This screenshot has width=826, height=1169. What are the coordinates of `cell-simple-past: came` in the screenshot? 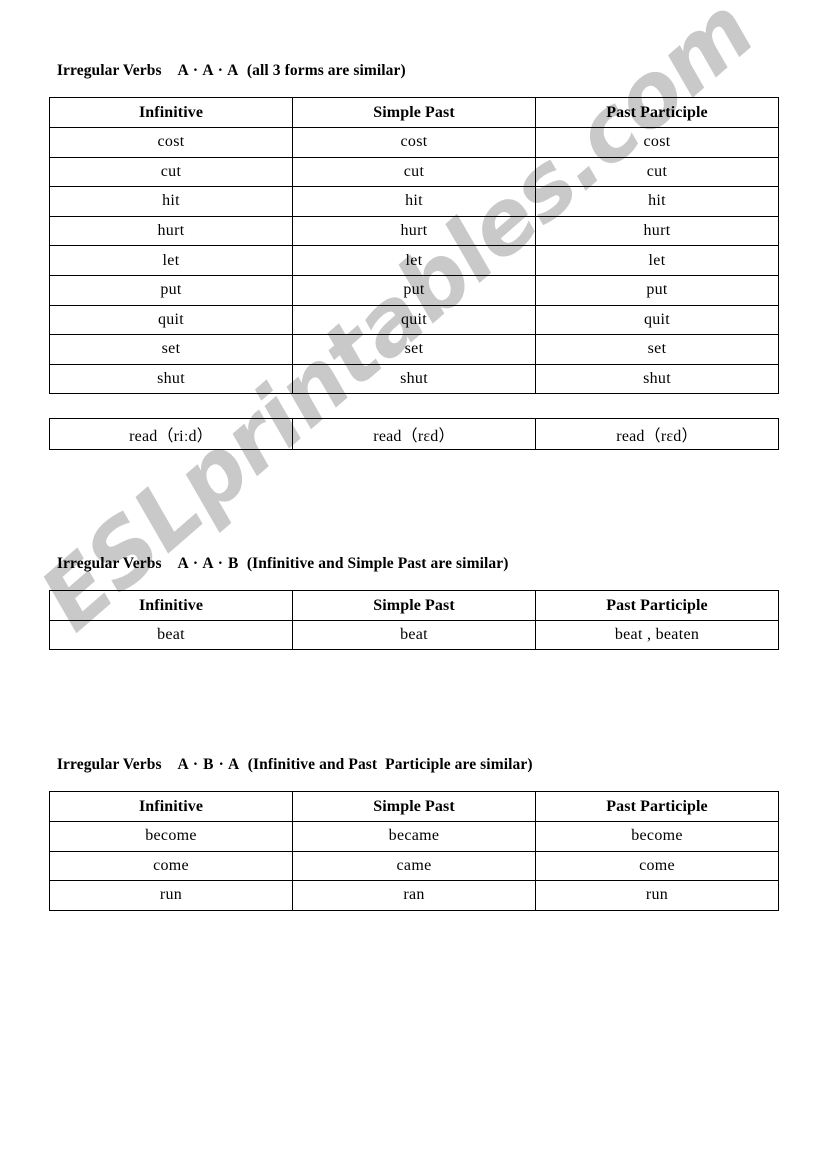 It's located at (414, 866).